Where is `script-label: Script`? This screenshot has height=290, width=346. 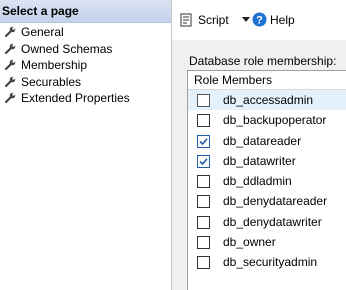 script-label: Script is located at coordinates (213, 20).